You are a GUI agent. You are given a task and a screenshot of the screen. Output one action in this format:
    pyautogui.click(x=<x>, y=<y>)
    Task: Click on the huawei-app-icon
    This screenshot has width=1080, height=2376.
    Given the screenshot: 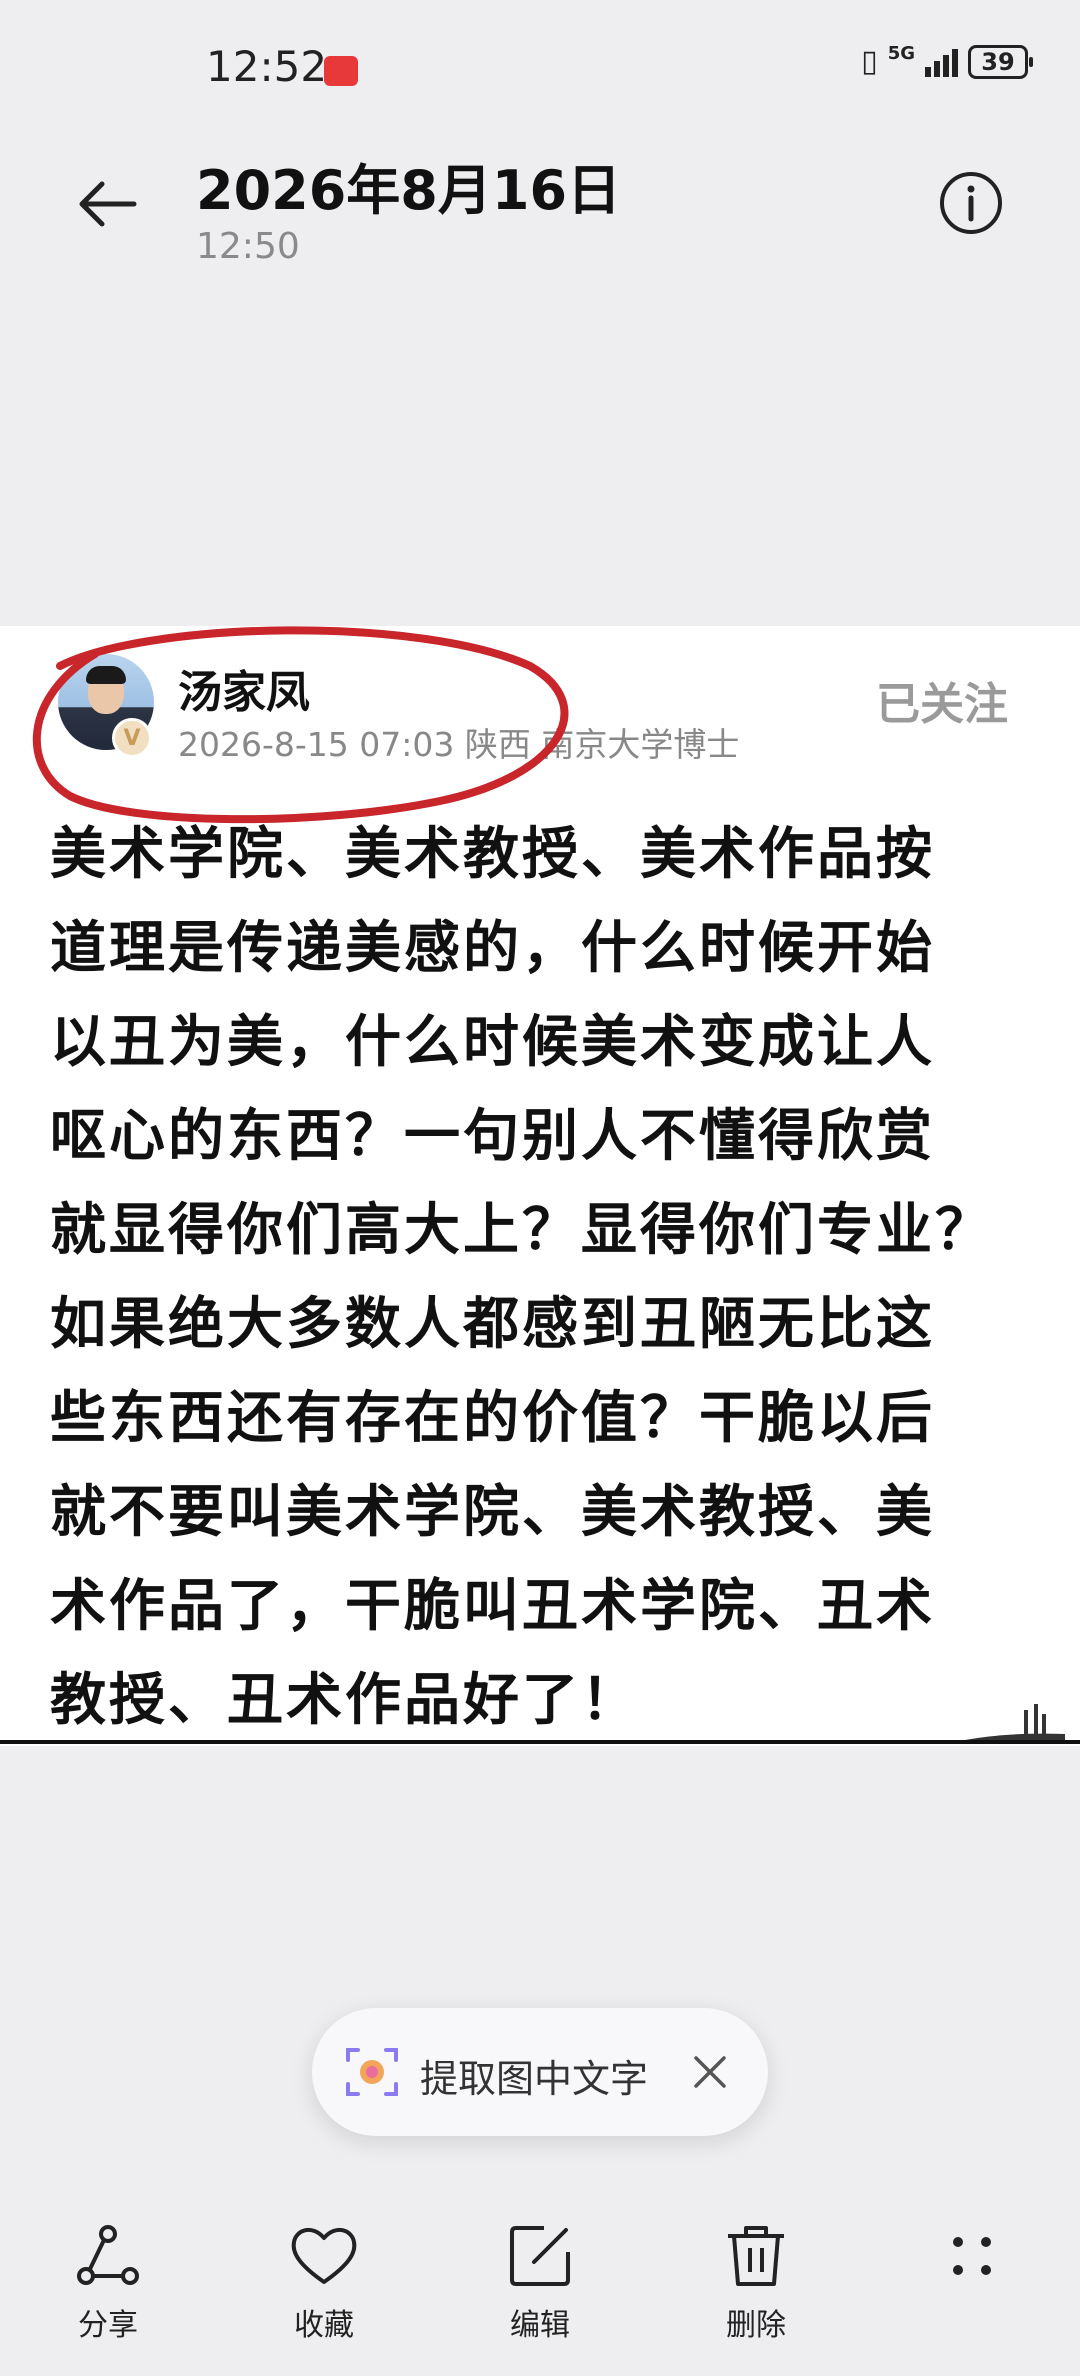 What is the action you would take?
    pyautogui.click(x=341, y=71)
    